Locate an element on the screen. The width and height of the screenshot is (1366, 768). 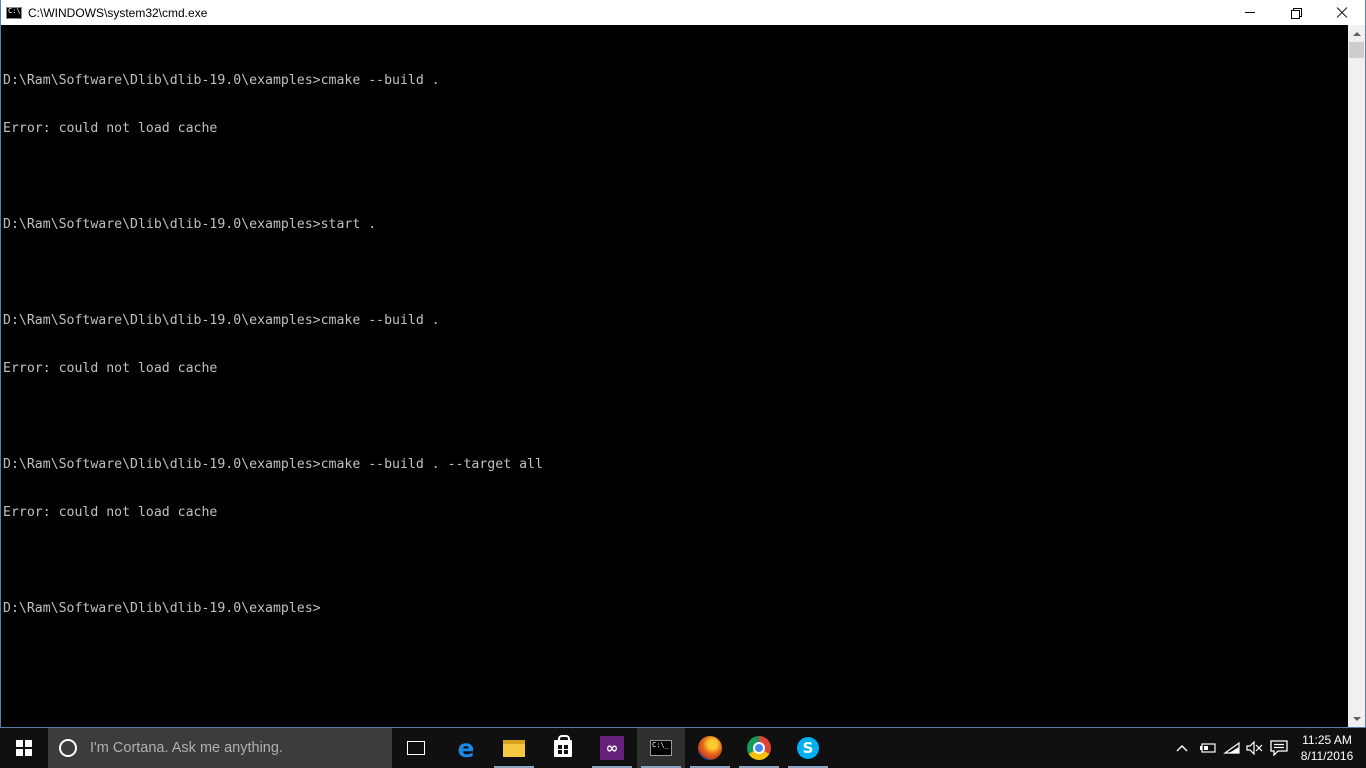
cortana-icon is located at coordinates (68, 748).